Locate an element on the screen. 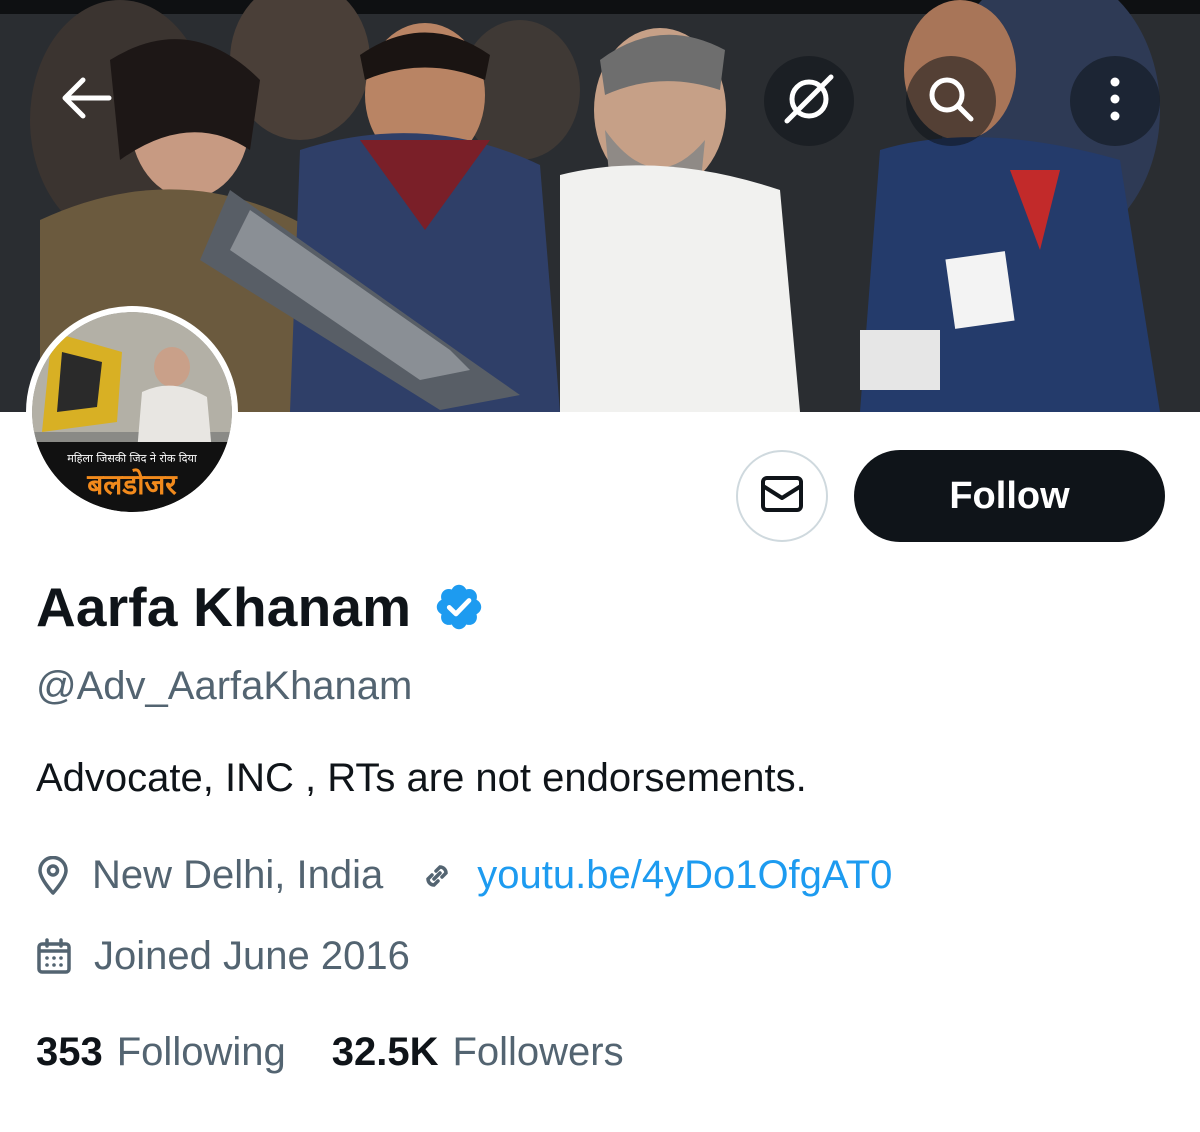  following-count: 353 is located at coordinates (69, 1052).